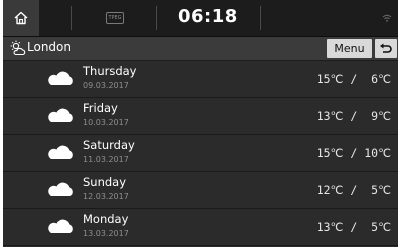  Describe the element at coordinates (208, 16) in the screenshot. I see `clock: 06:18` at that location.